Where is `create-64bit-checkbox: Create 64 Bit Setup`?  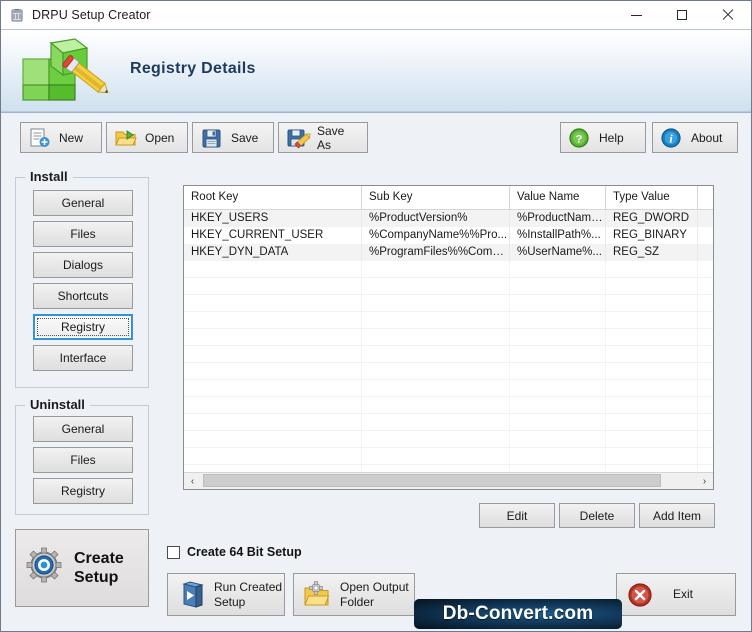 create-64bit-checkbox: Create 64 Bit Setup is located at coordinates (234, 552).